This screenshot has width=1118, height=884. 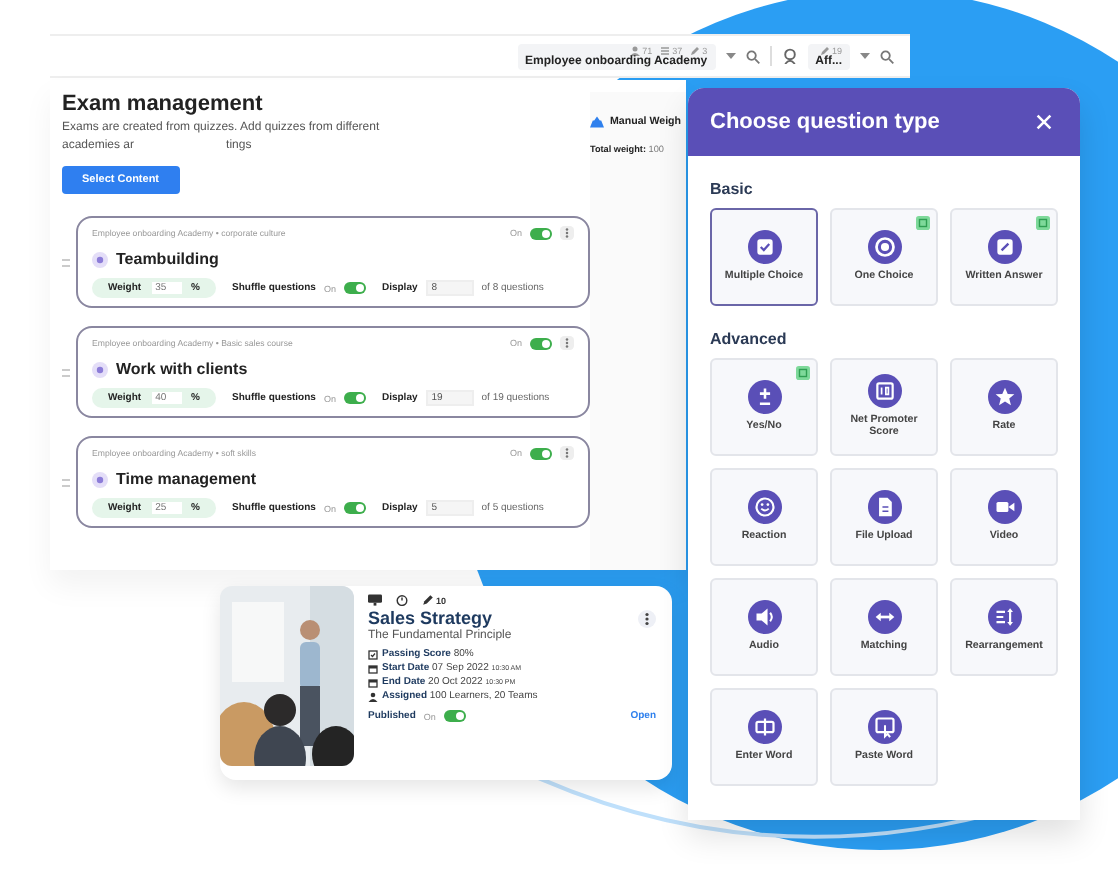 I want to click on document-icon, so click(x=884, y=507).